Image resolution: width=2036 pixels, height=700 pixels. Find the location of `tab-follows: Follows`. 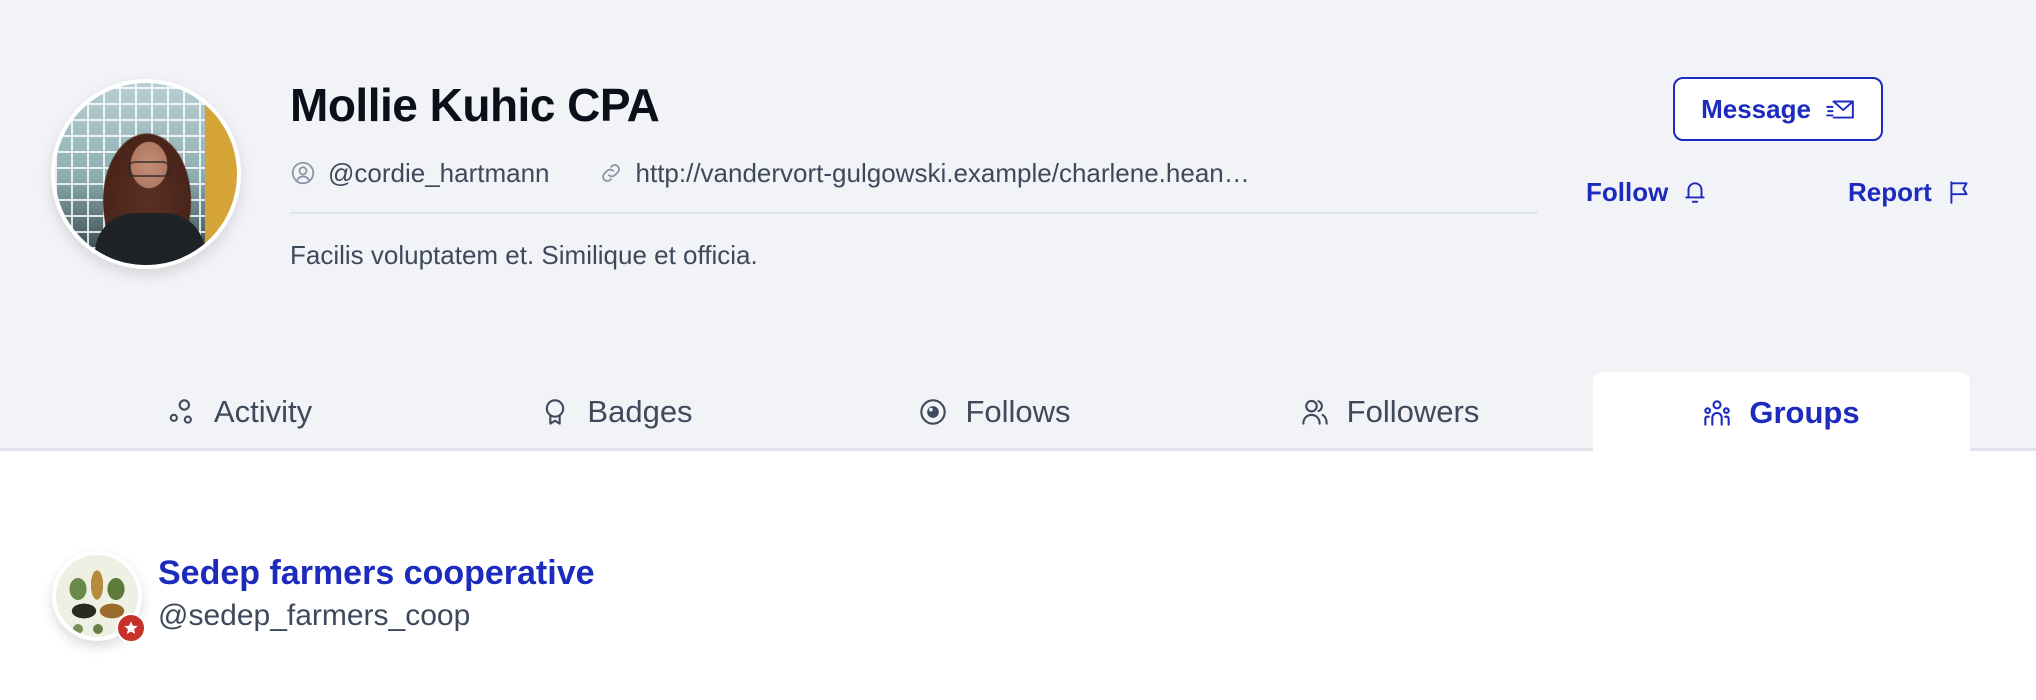

tab-follows: Follows is located at coordinates (995, 411).